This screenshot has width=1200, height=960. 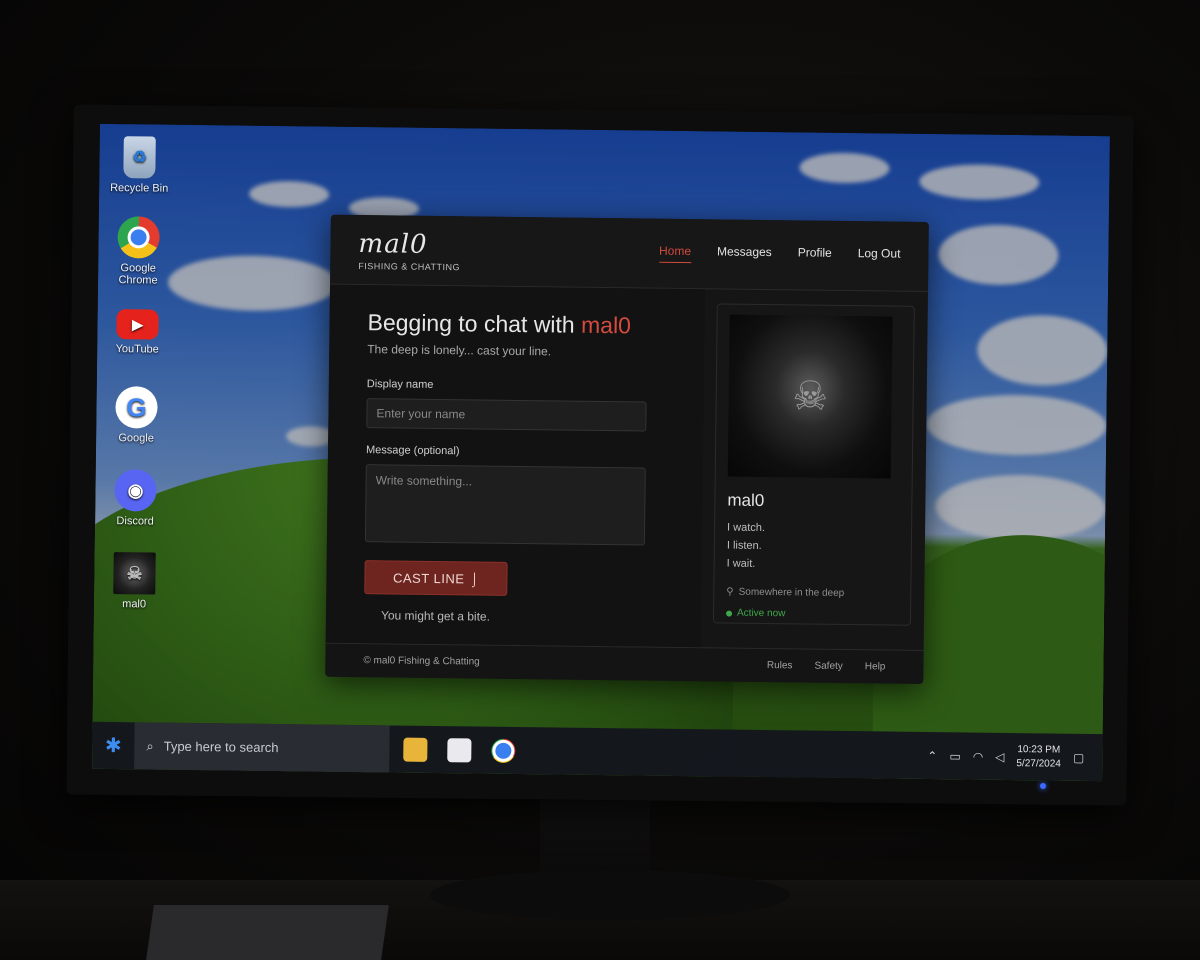 I want to click on brand-logo: mal0, so click(x=393, y=244).